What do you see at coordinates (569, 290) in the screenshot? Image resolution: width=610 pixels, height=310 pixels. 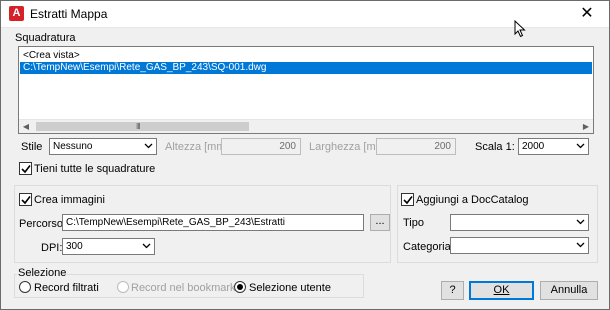 I see `cancel-button: Annulla` at bounding box center [569, 290].